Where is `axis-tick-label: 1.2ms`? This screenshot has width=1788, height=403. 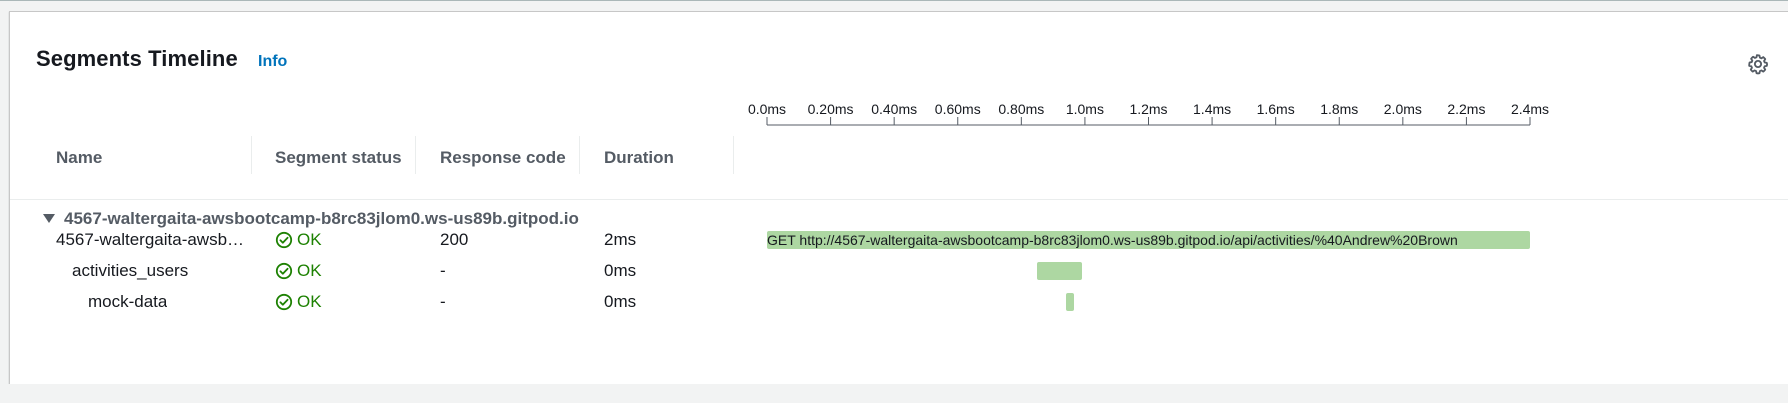
axis-tick-label: 1.2ms is located at coordinates (1148, 109).